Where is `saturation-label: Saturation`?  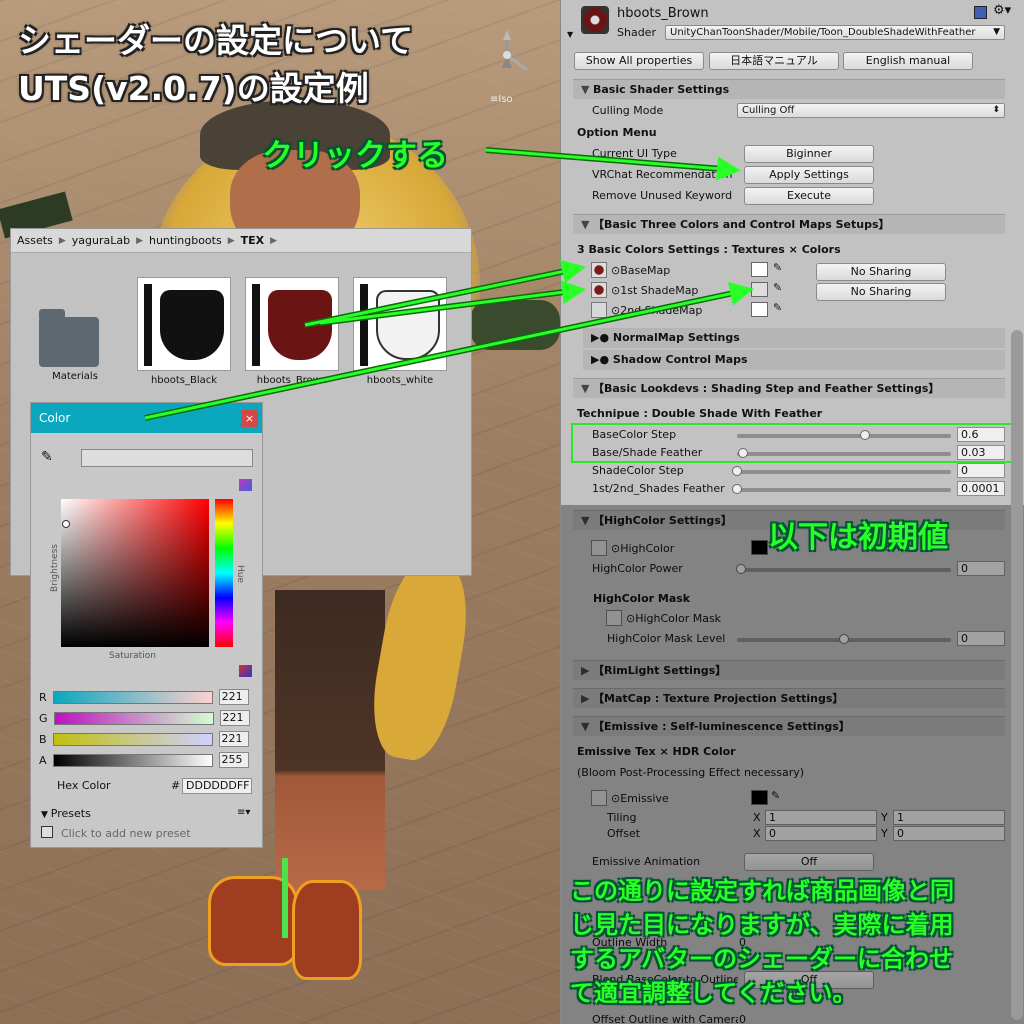
saturation-label: Saturation is located at coordinates (132, 656).